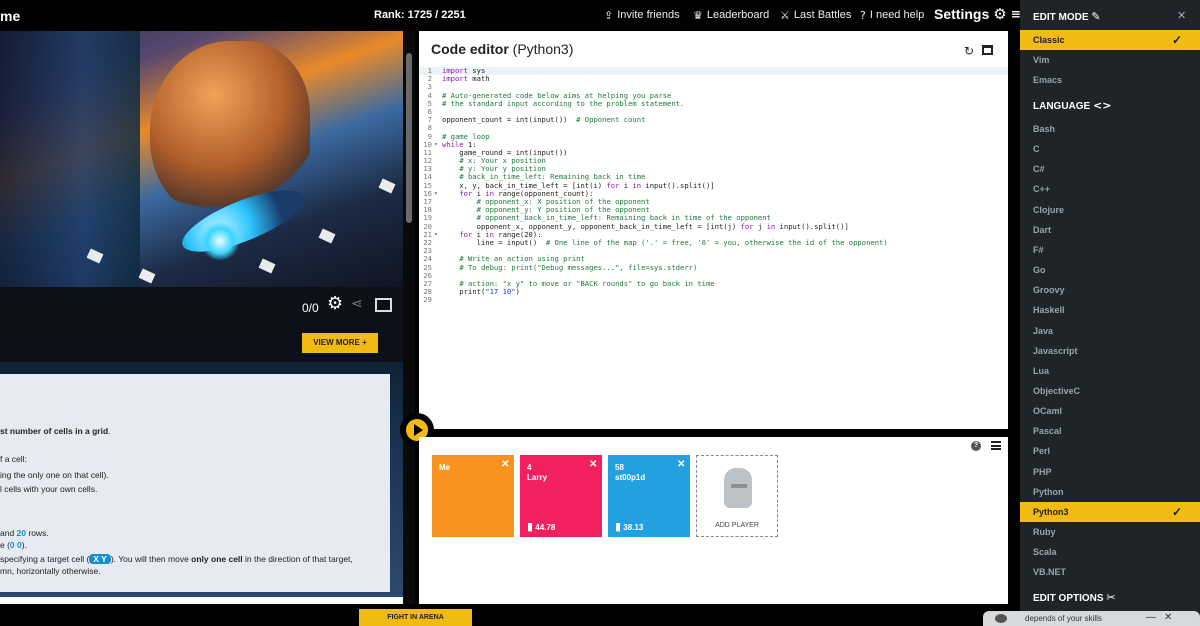 Image resolution: width=1200 pixels, height=626 pixels. What do you see at coordinates (340, 343) in the screenshot?
I see `view-more-button: VIEW MORE +` at bounding box center [340, 343].